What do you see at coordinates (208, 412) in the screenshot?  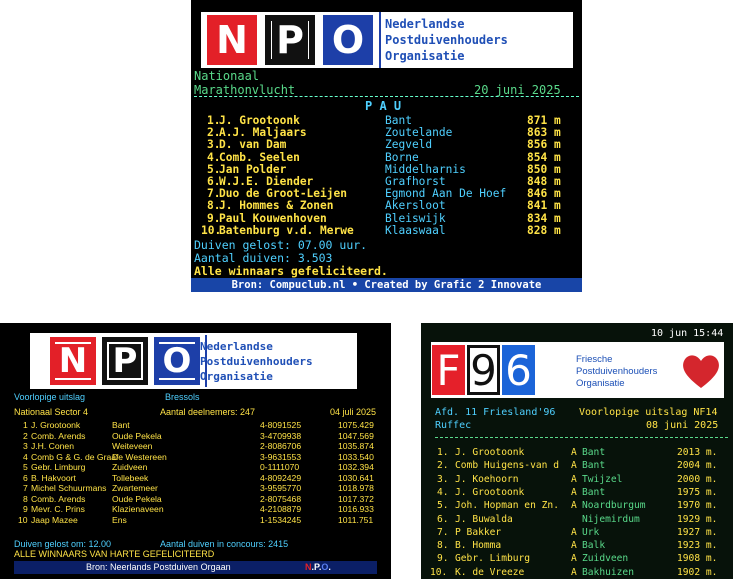 I see `participants: Aantal deelnemers: 247` at bounding box center [208, 412].